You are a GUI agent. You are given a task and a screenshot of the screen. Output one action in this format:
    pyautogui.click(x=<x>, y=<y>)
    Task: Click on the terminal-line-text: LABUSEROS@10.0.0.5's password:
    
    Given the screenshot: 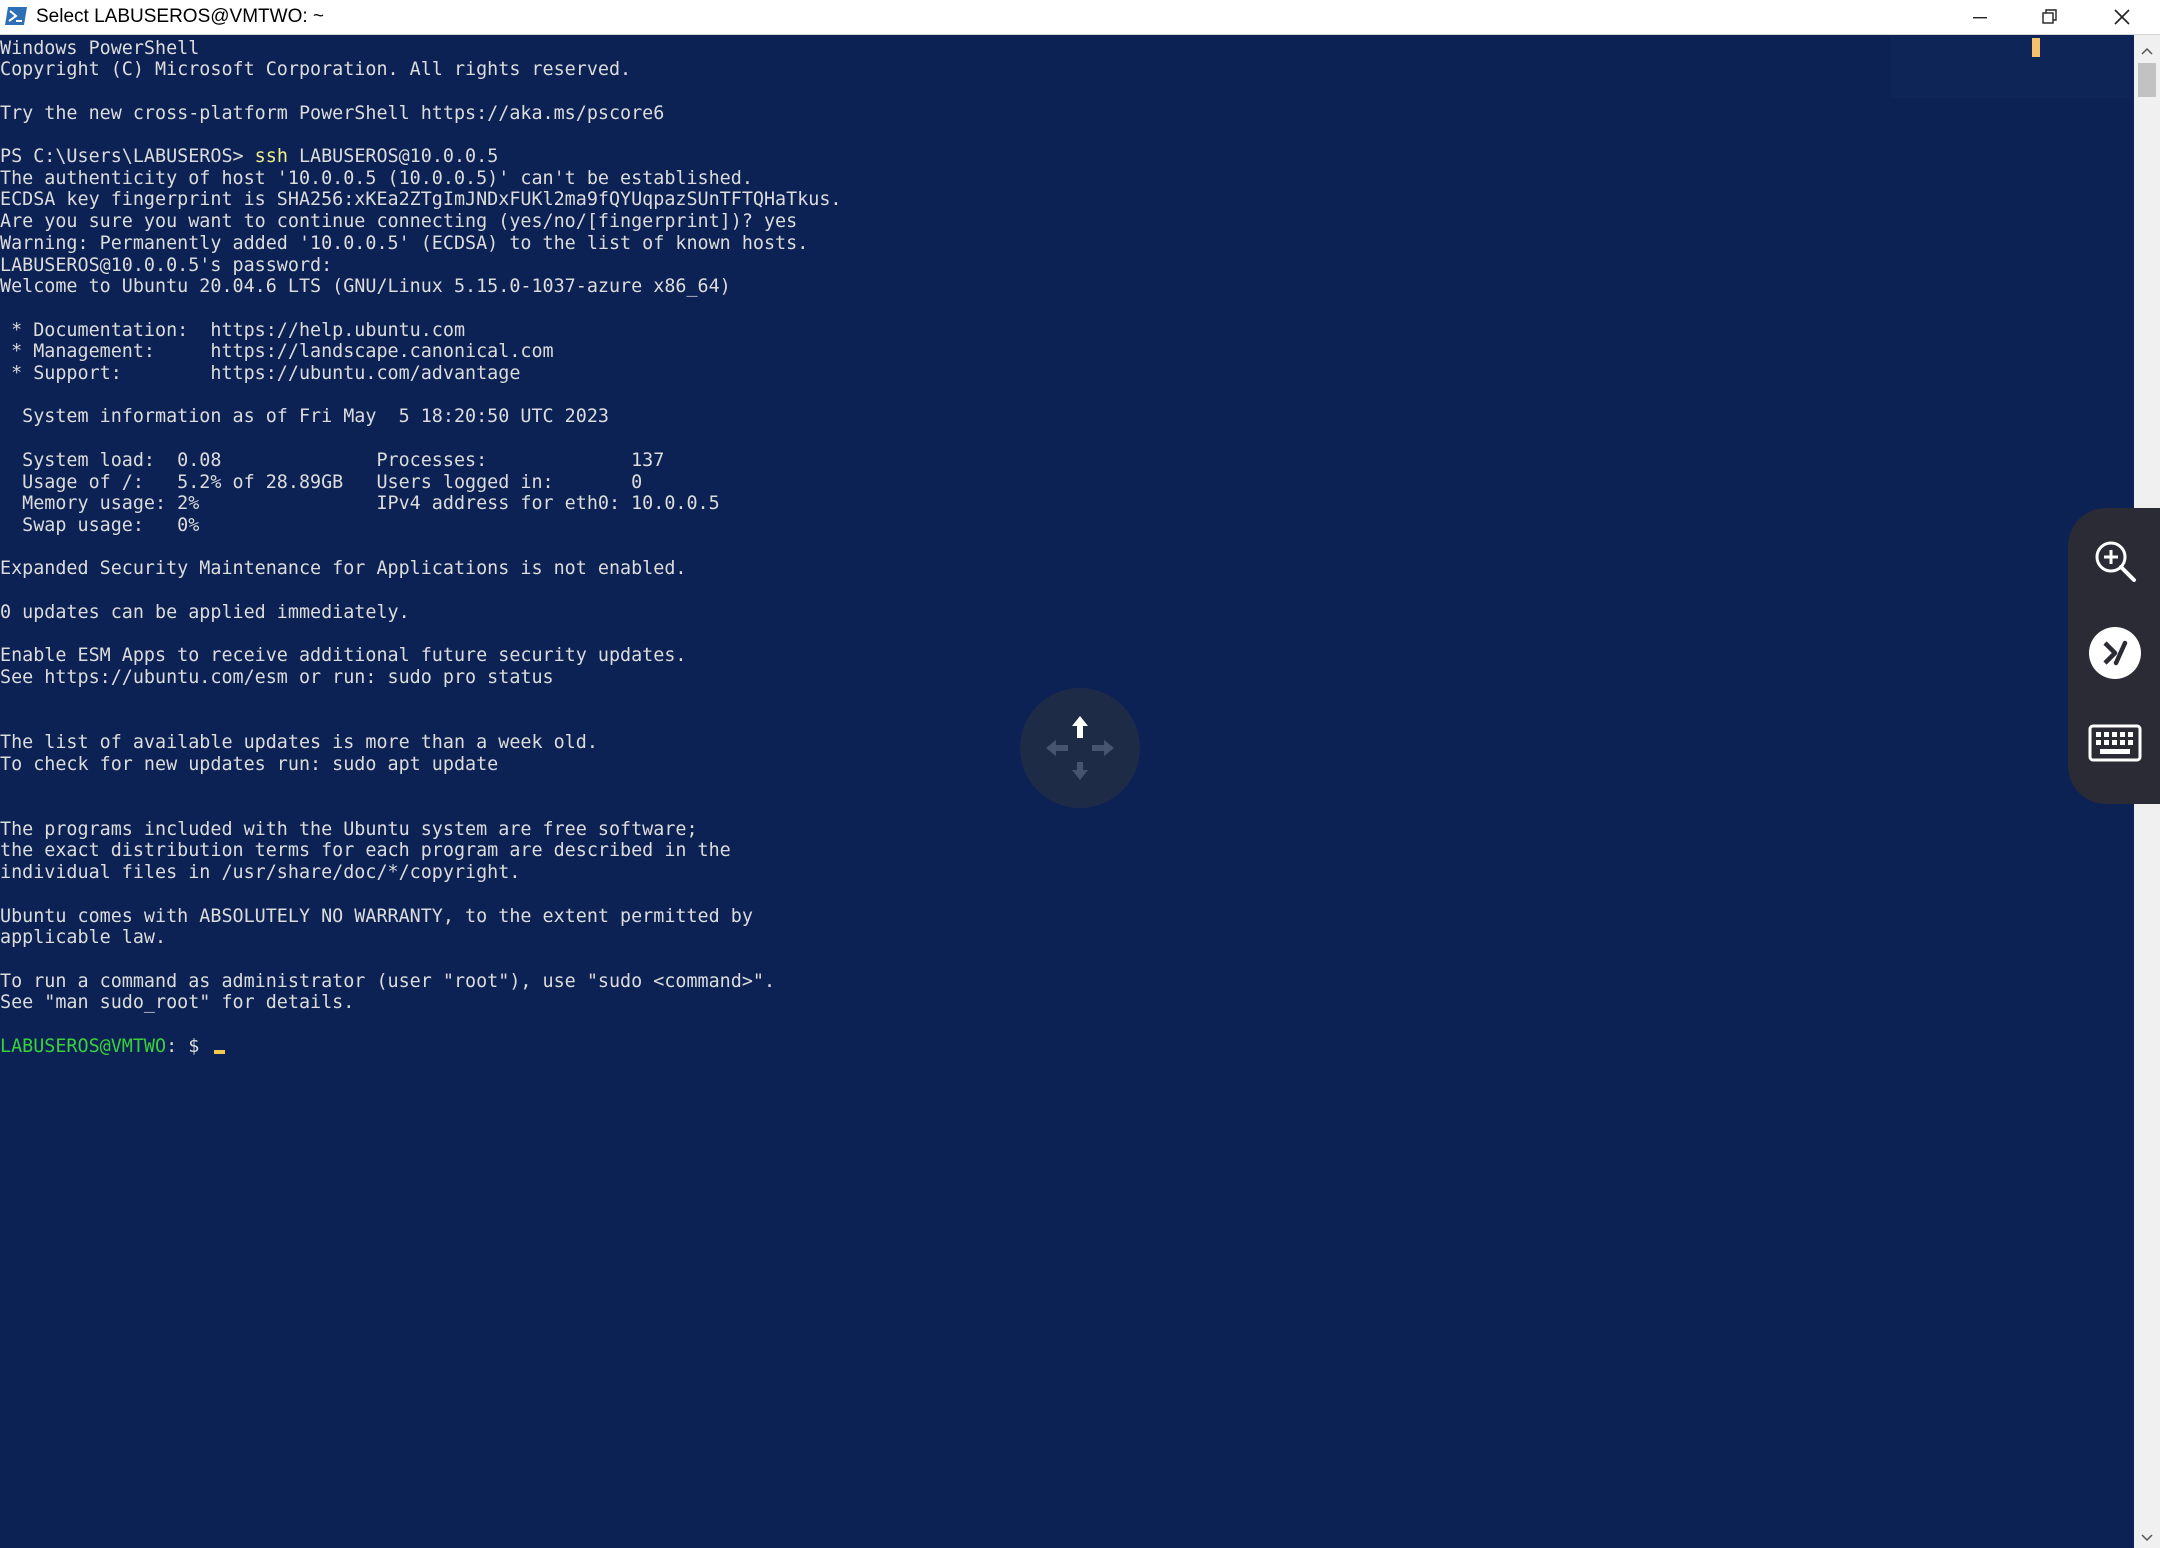 What is the action you would take?
    pyautogui.click(x=166, y=265)
    